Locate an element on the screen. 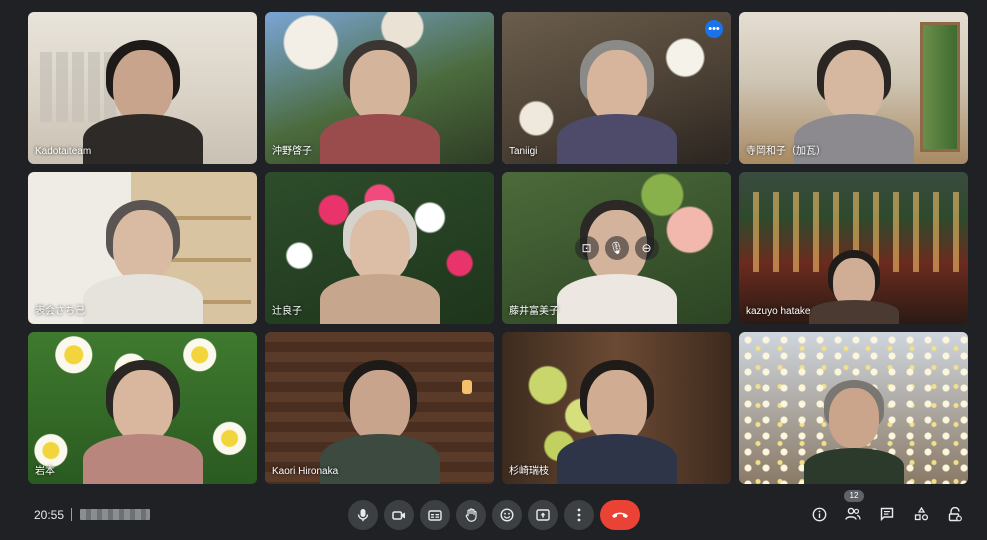 The width and height of the screenshot is (987, 540). participant-name: 杉崎瑞枝 is located at coordinates (529, 471).